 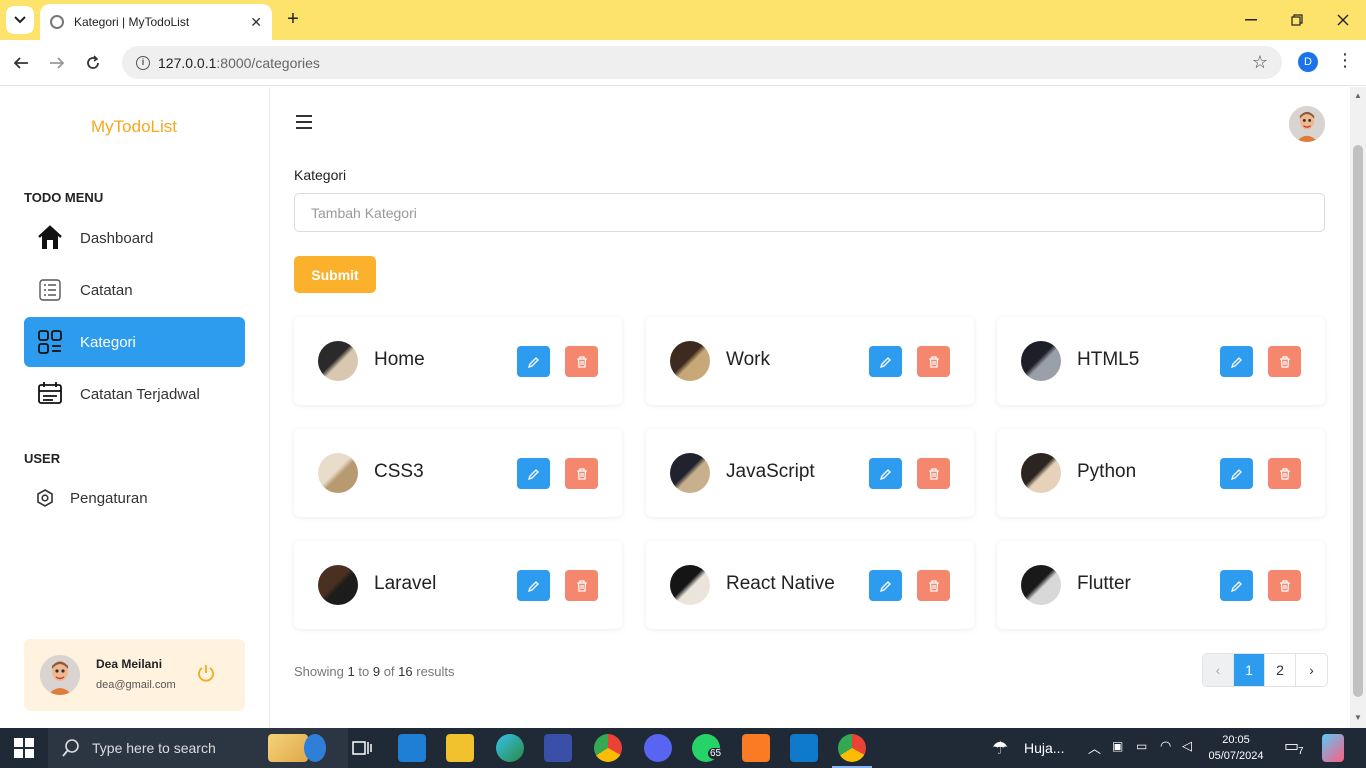 I want to click on power-icon, so click(x=206, y=673).